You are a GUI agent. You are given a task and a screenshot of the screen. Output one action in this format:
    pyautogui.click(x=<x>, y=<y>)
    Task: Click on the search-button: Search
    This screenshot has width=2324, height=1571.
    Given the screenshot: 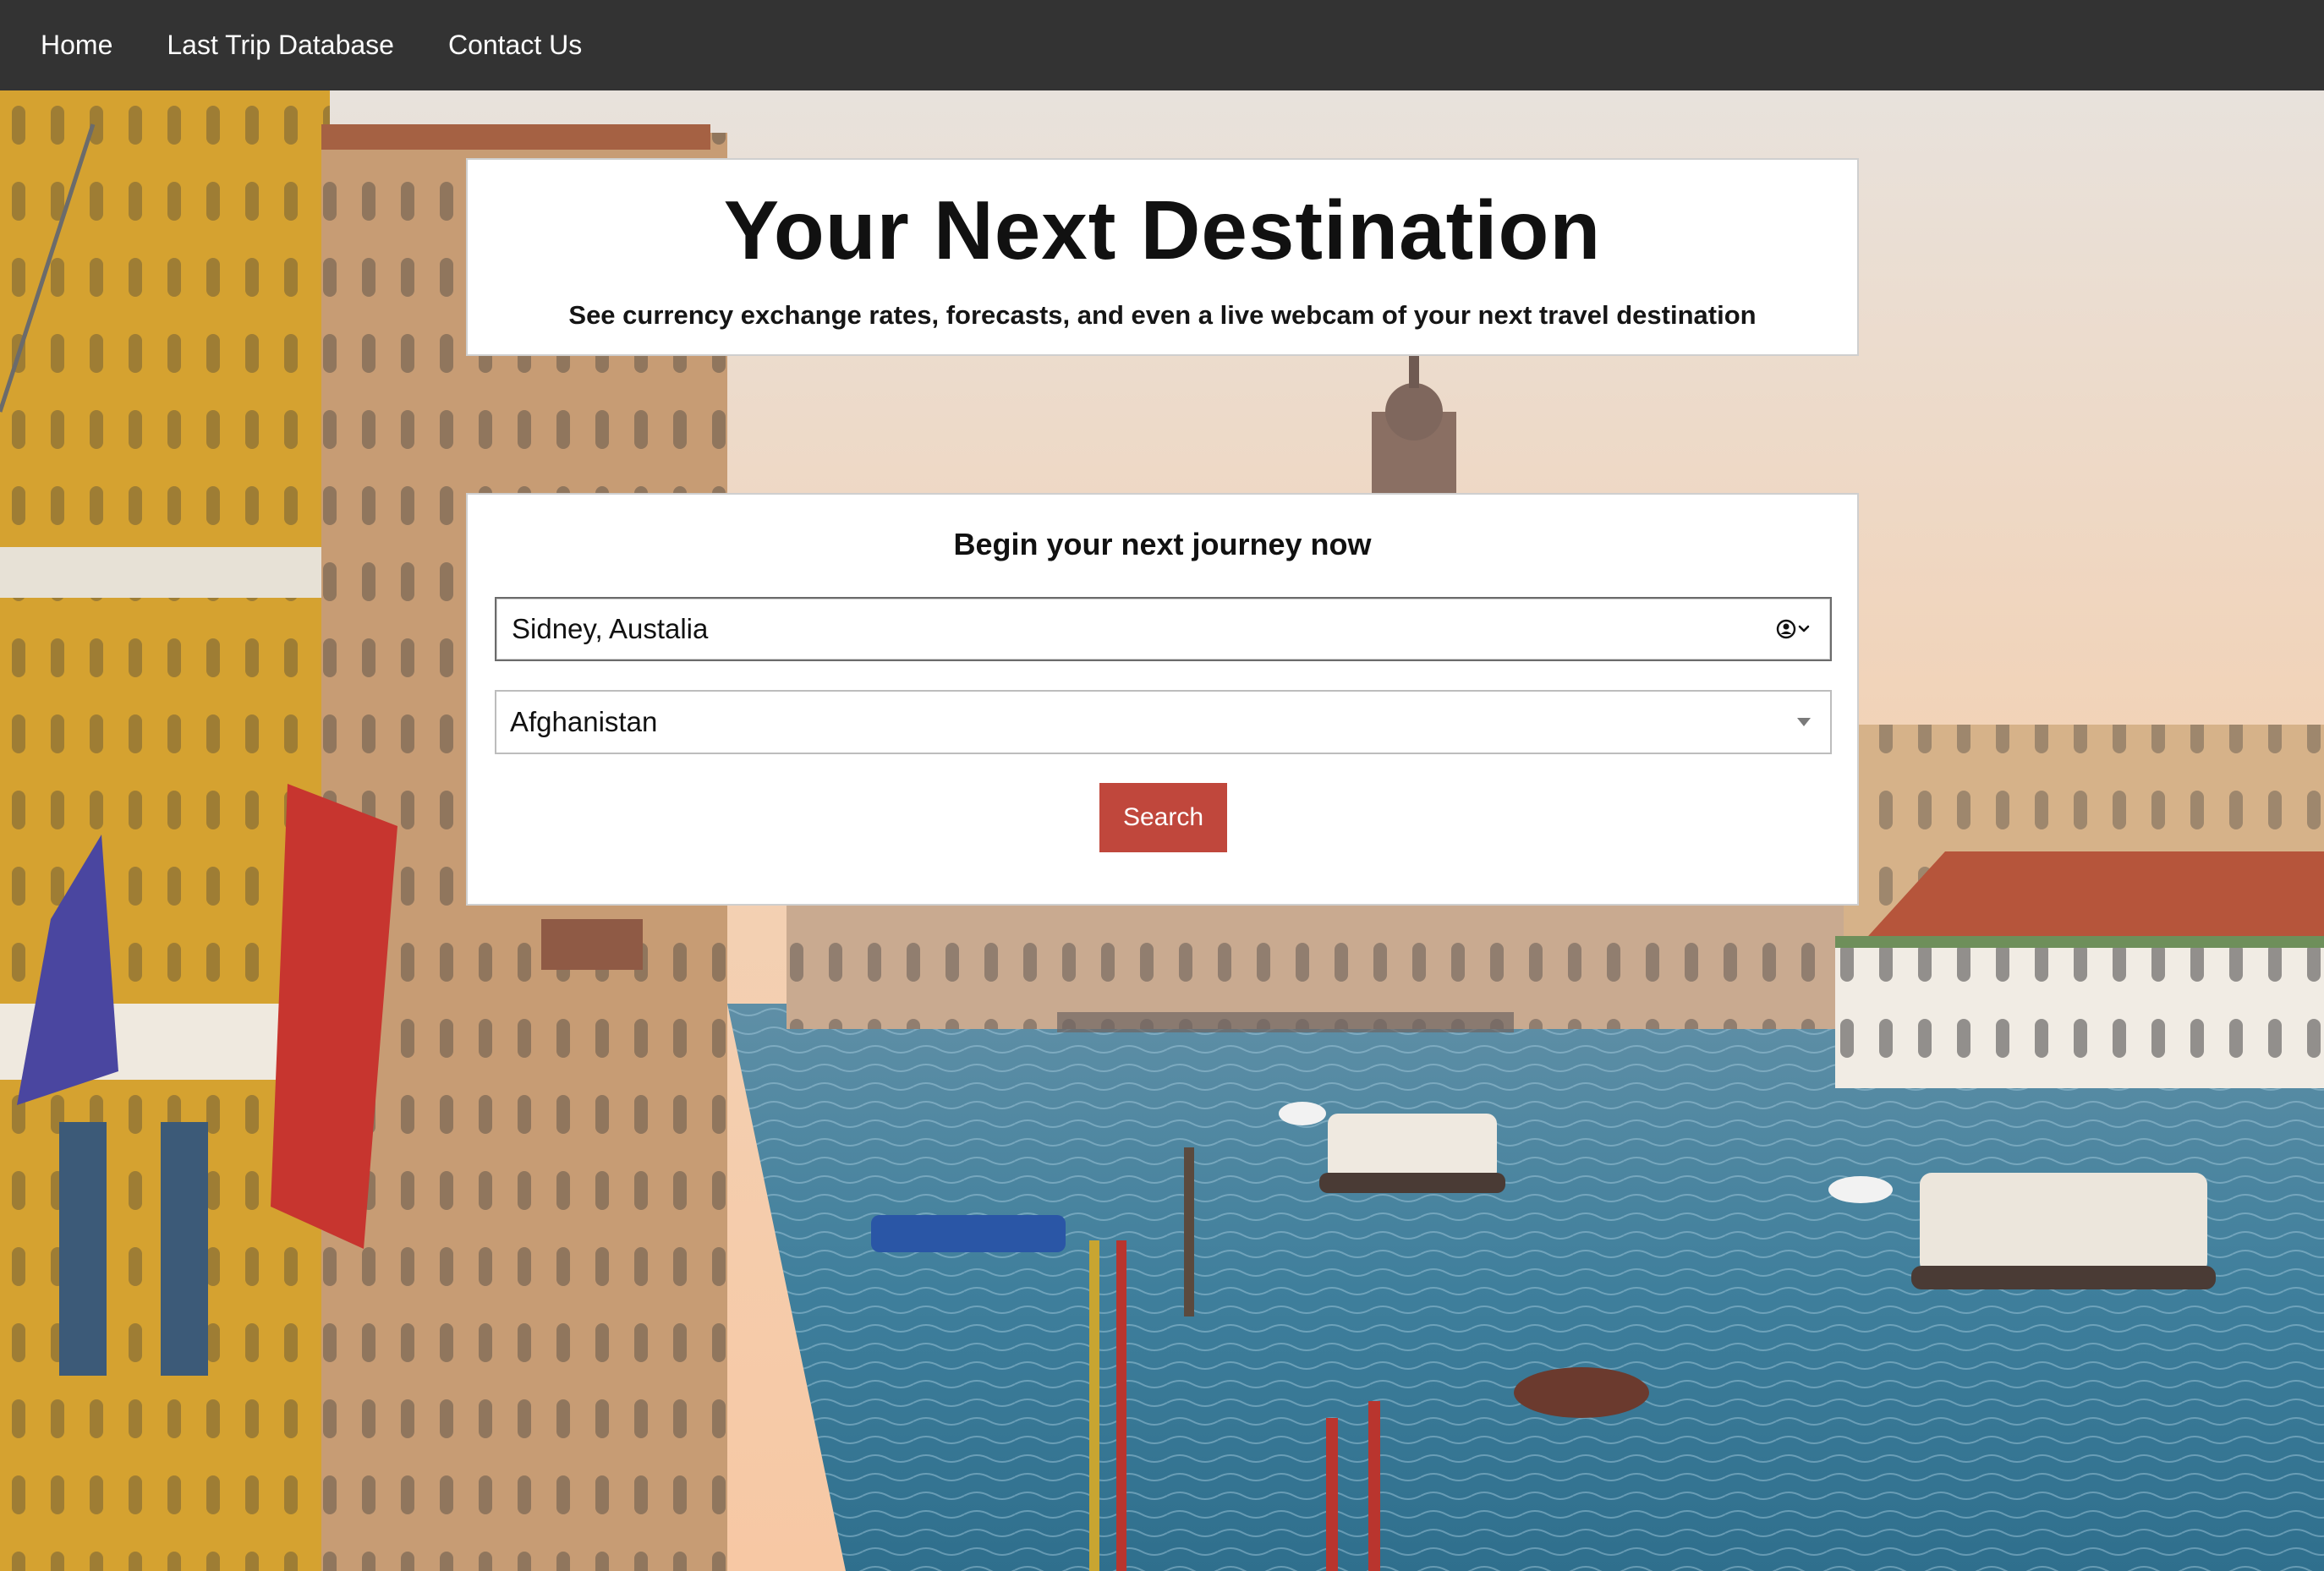 What is the action you would take?
    pyautogui.click(x=1163, y=818)
    